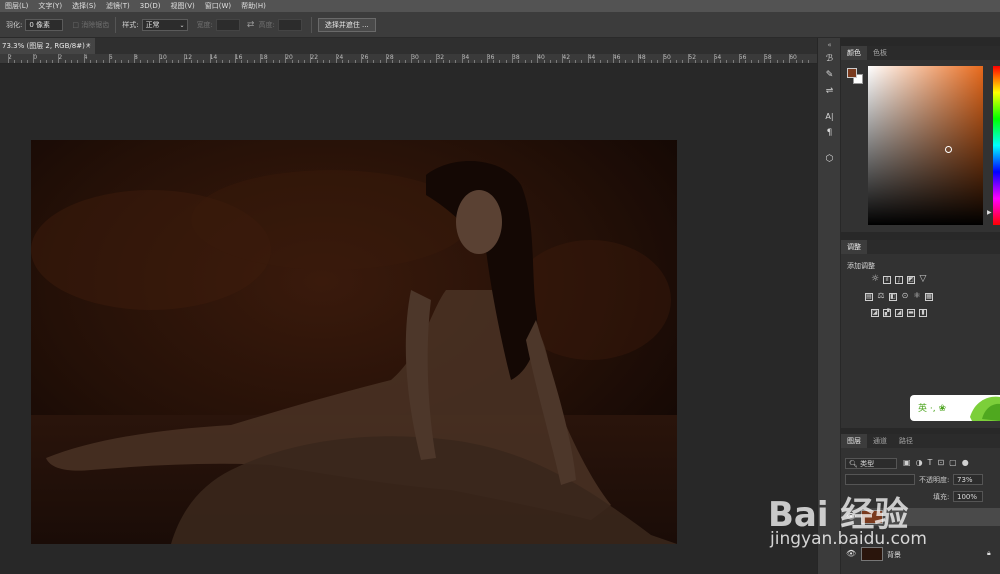 The height and width of the screenshot is (574, 1000). I want to click on collapse-panels-icon: «, so click(829, 45).